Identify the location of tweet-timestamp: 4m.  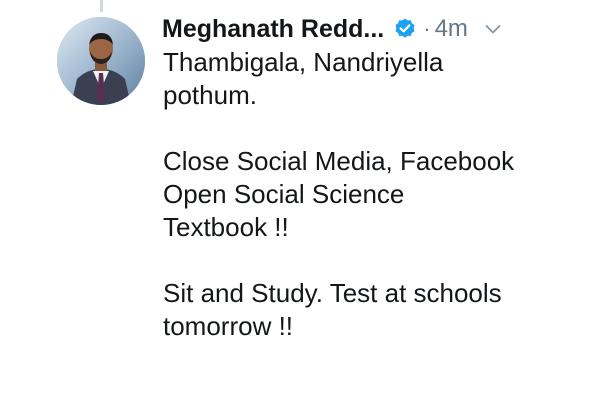
(451, 29).